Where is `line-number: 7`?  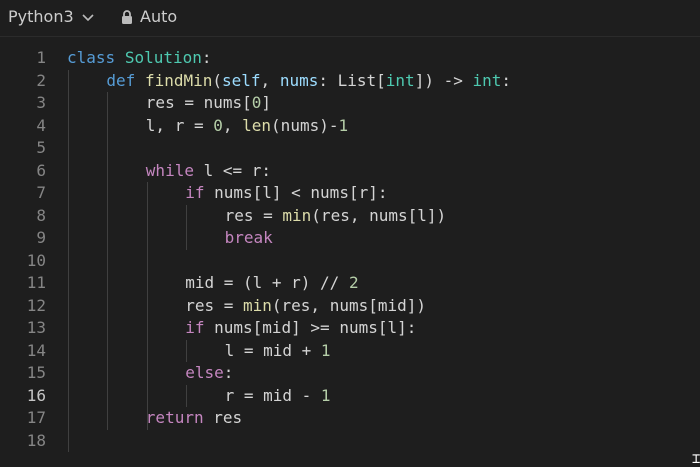 line-number: 7 is located at coordinates (41, 192).